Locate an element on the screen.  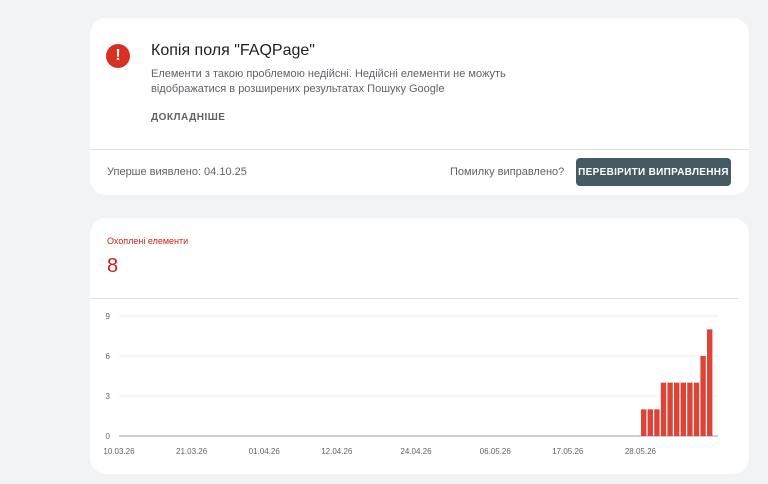
x-tick-label: 10.03.26 is located at coordinates (119, 451).